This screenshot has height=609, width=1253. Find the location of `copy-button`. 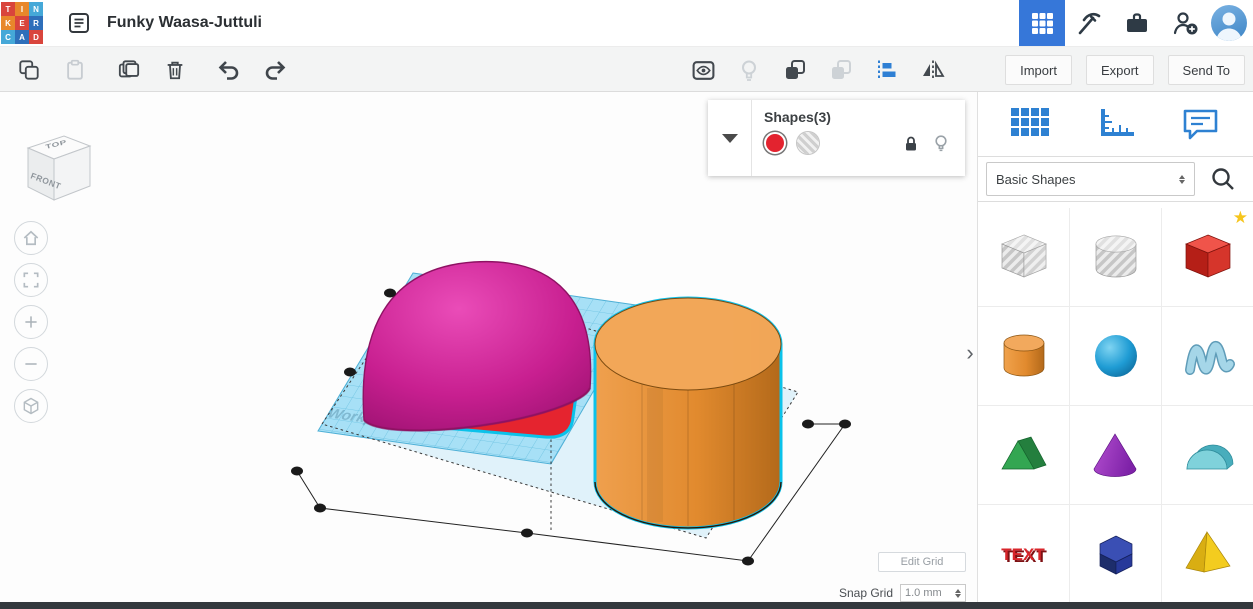

copy-button is located at coordinates (29, 70).